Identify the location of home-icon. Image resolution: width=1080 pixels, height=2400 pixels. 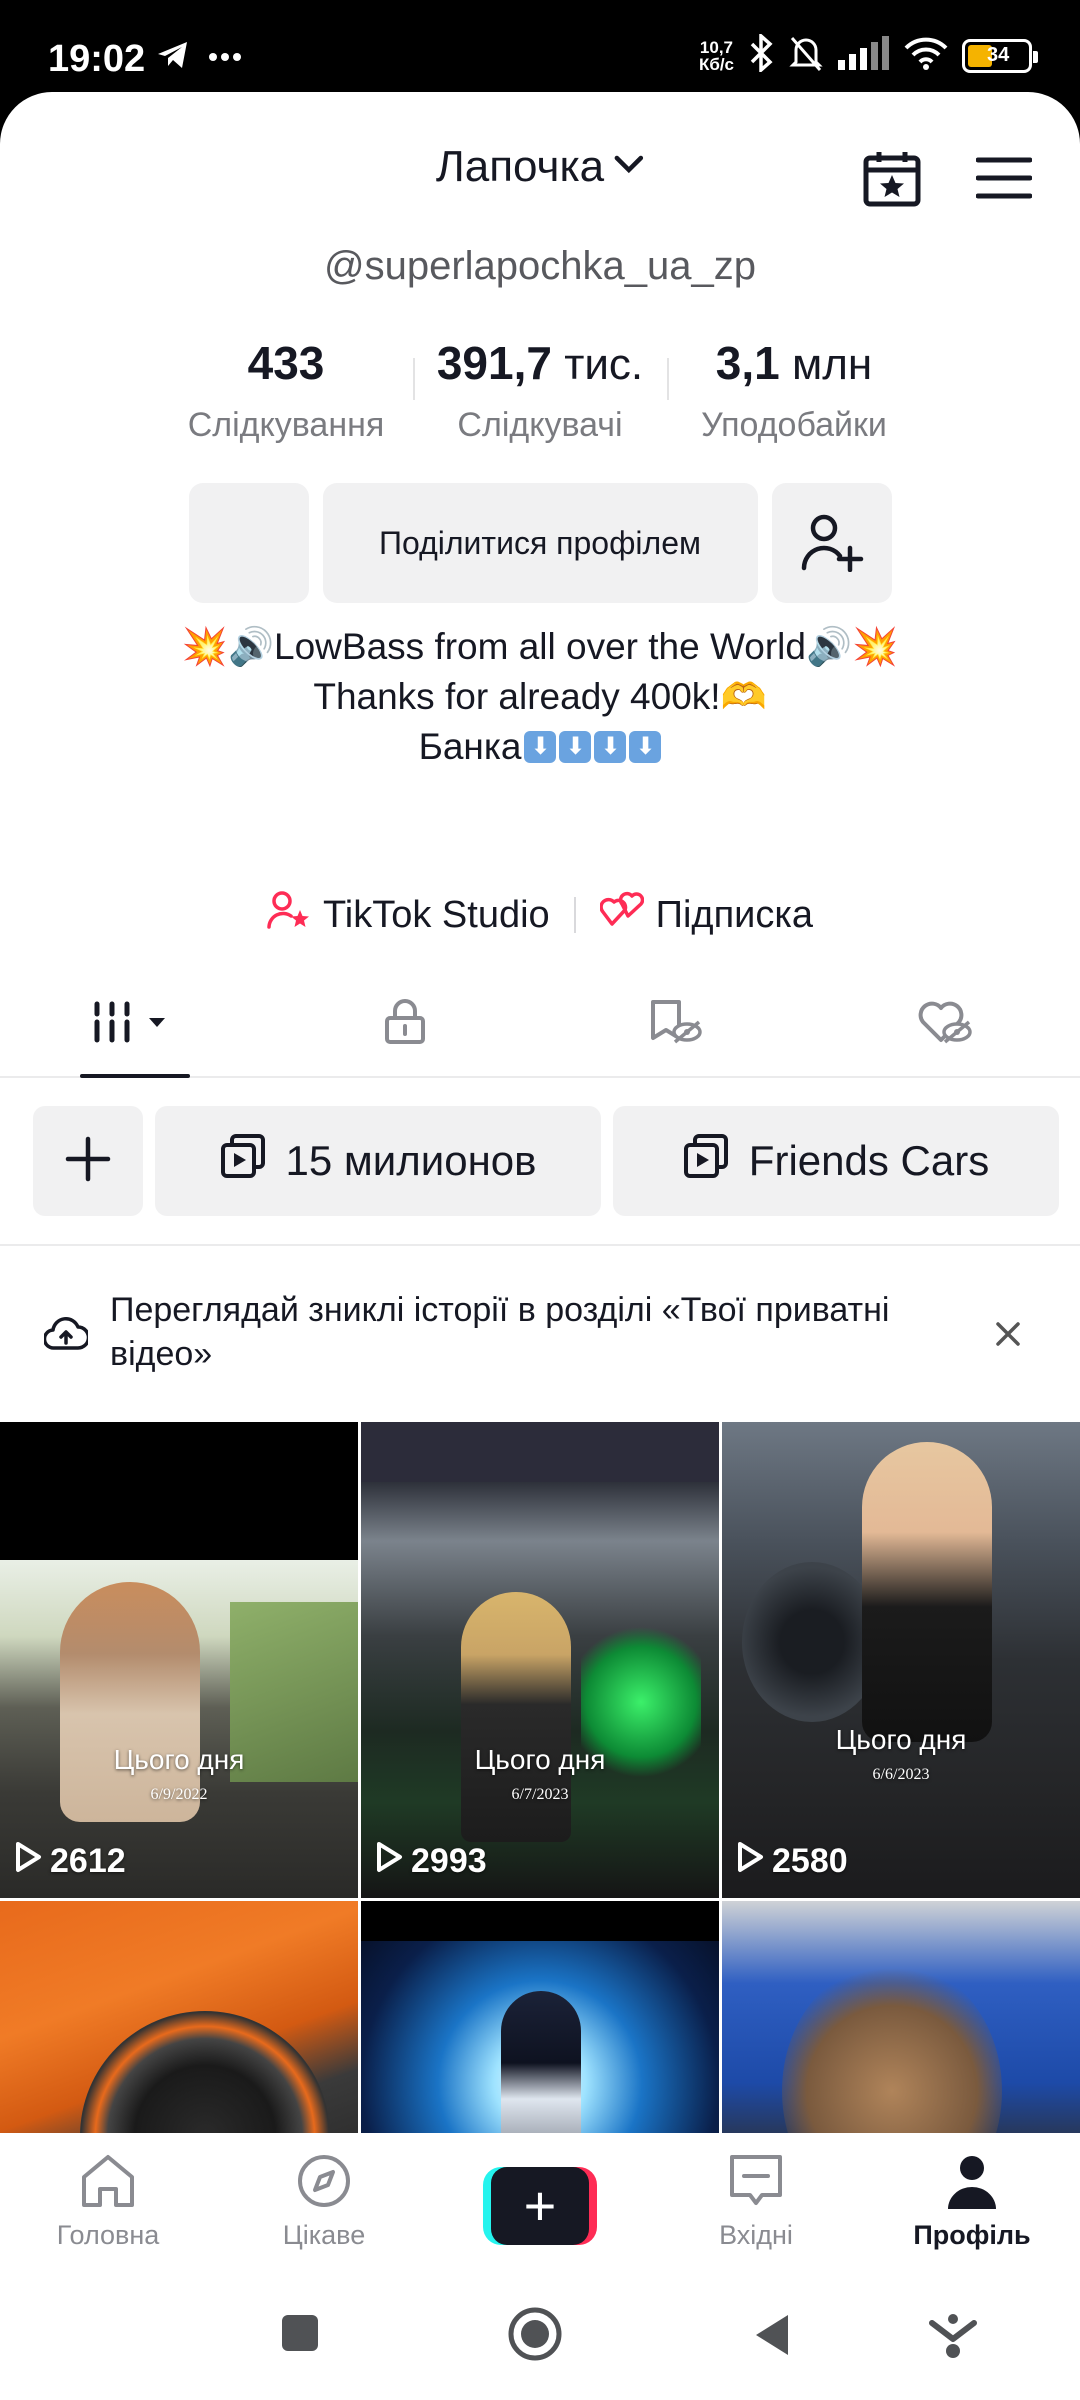
(108, 2183).